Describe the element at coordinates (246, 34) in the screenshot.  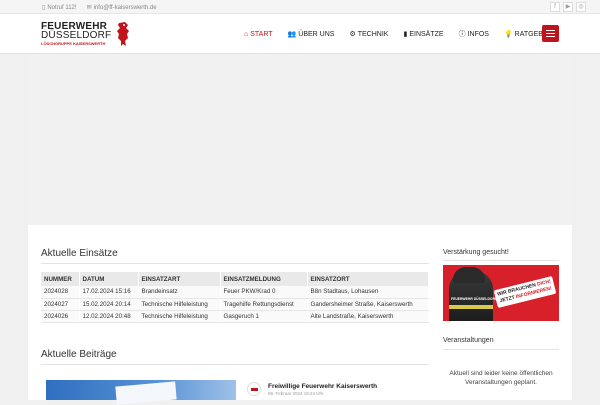
I see `home-icon: ⌂` at that location.